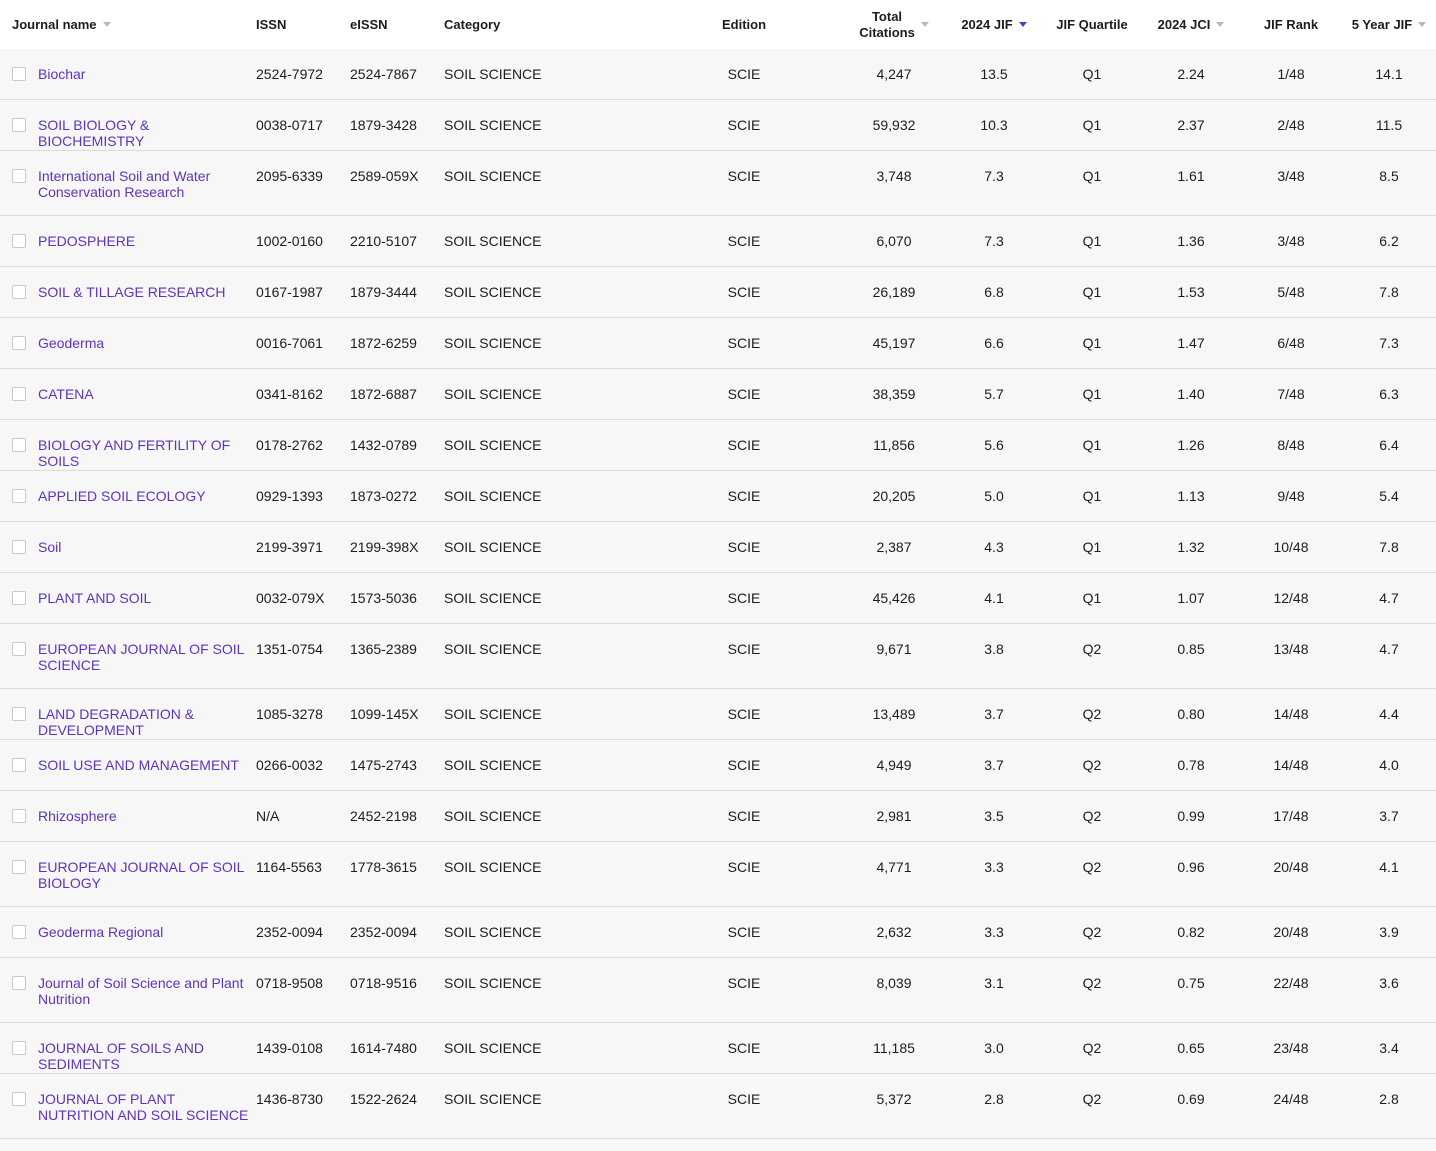 The height and width of the screenshot is (1151, 1436). Describe the element at coordinates (1191, 983) in the screenshot. I see `jci-cell: 0.75` at that location.